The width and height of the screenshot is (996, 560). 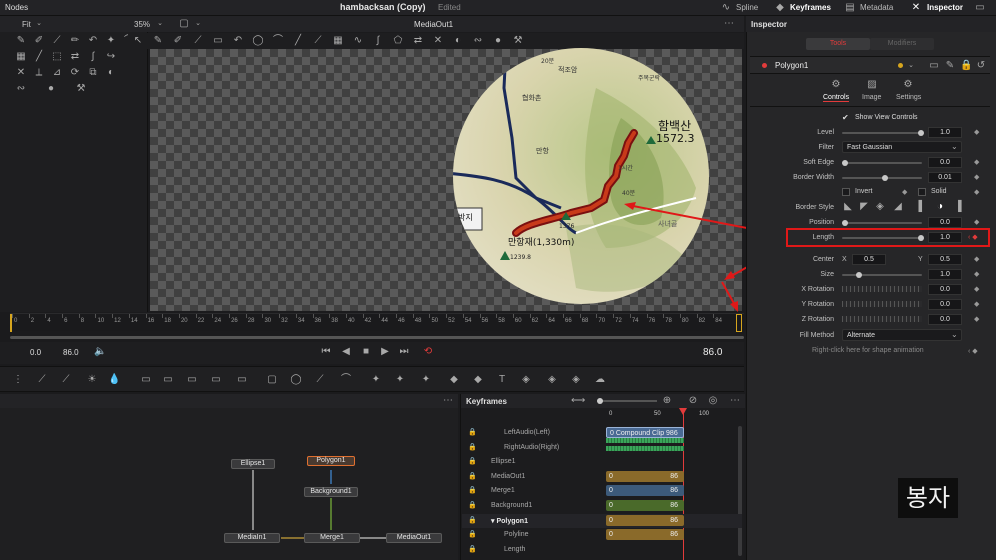 I want to click on inspector-icon: ✕, so click(x=916, y=8).